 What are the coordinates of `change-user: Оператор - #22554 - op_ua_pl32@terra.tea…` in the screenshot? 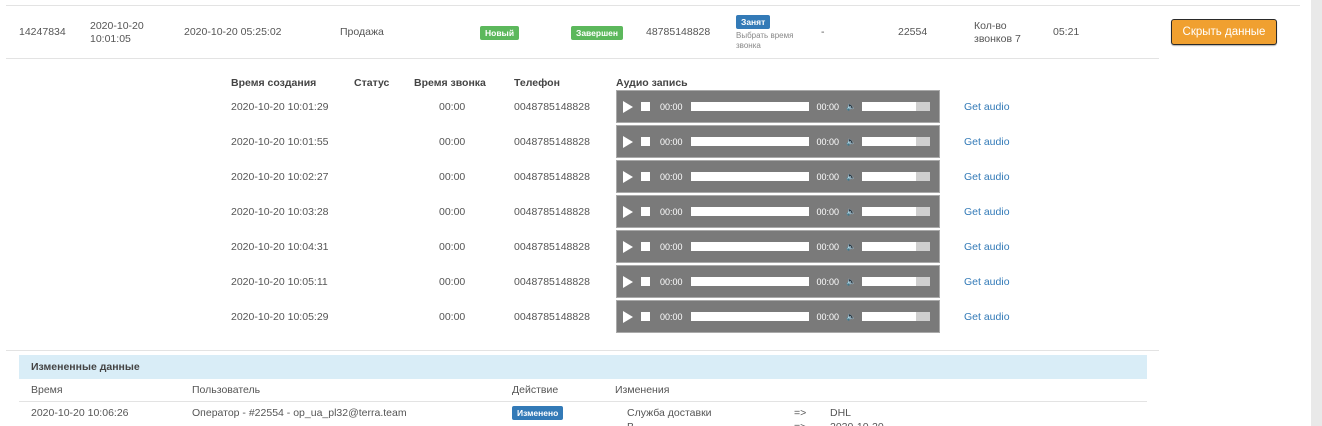 It's located at (299, 413).